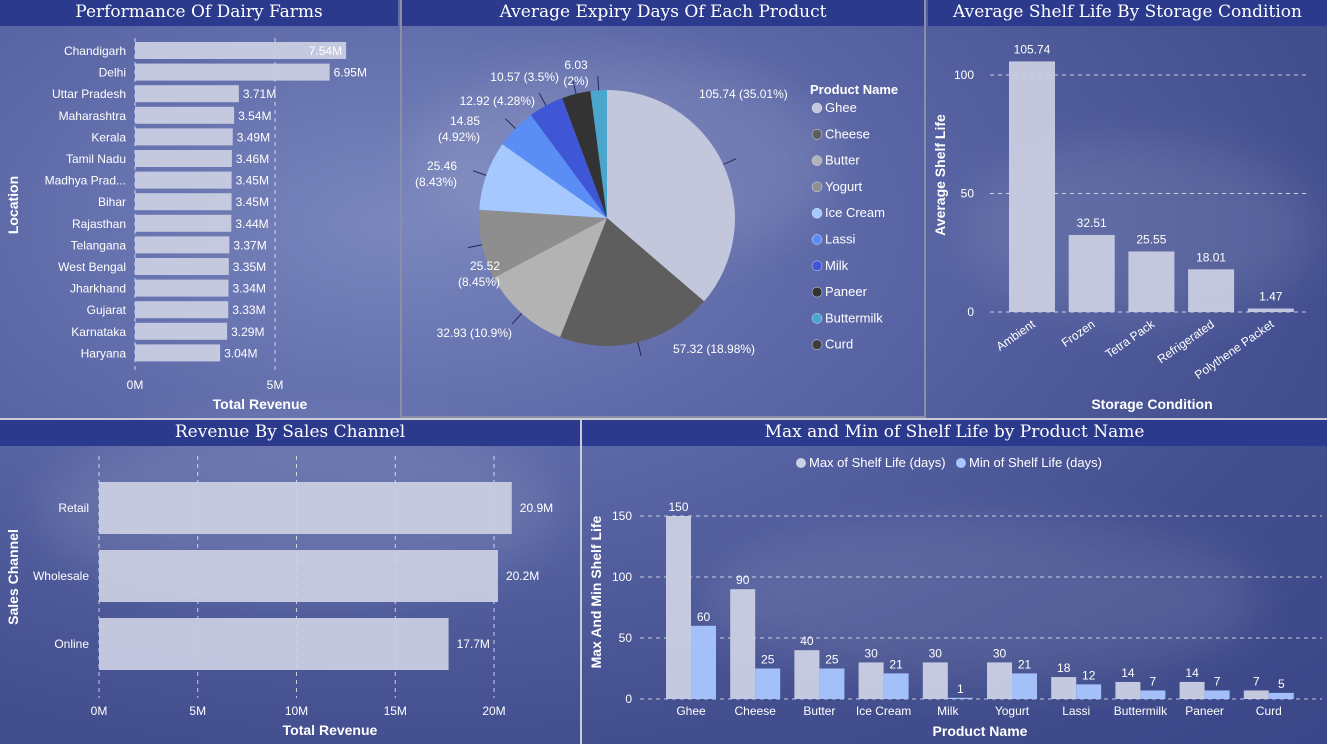 Image resolution: width=1327 pixels, height=744 pixels. What do you see at coordinates (522, 576) in the screenshot?
I see `data-label: 20.2M` at bounding box center [522, 576].